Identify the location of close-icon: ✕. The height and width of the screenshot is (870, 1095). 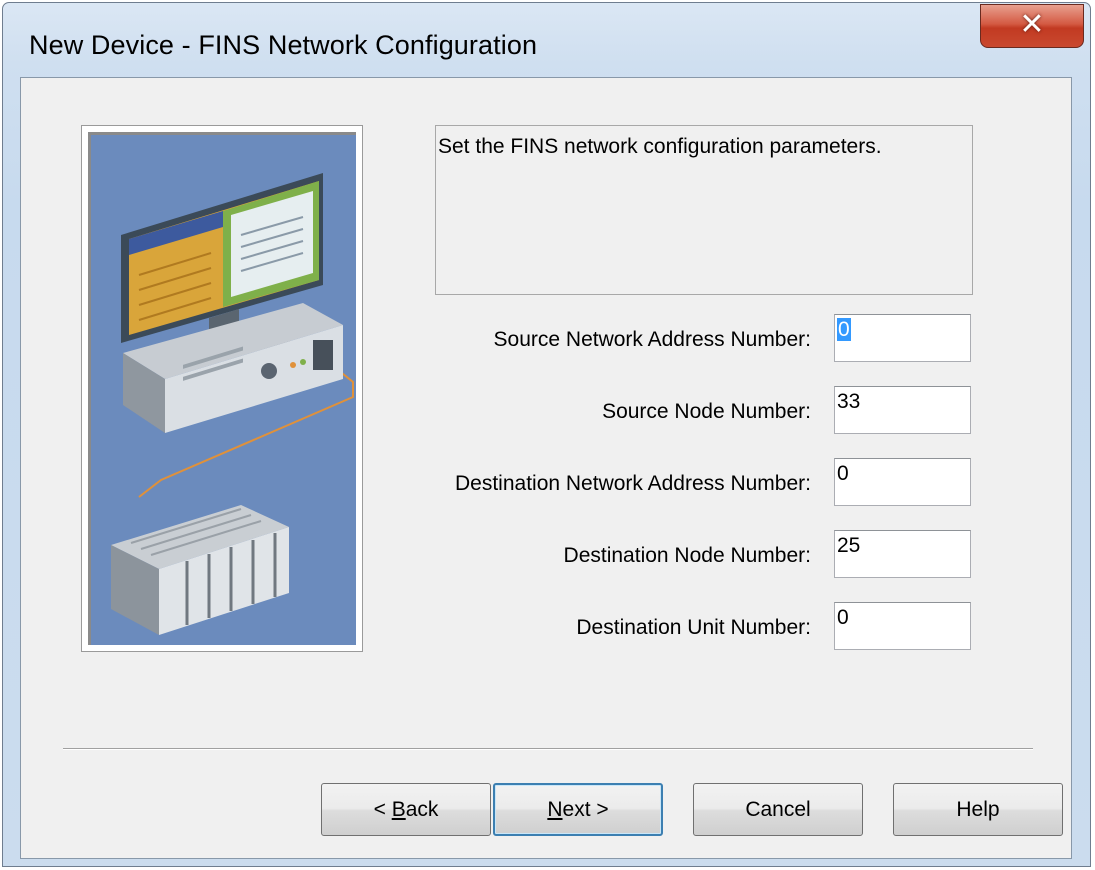
(1032, 24).